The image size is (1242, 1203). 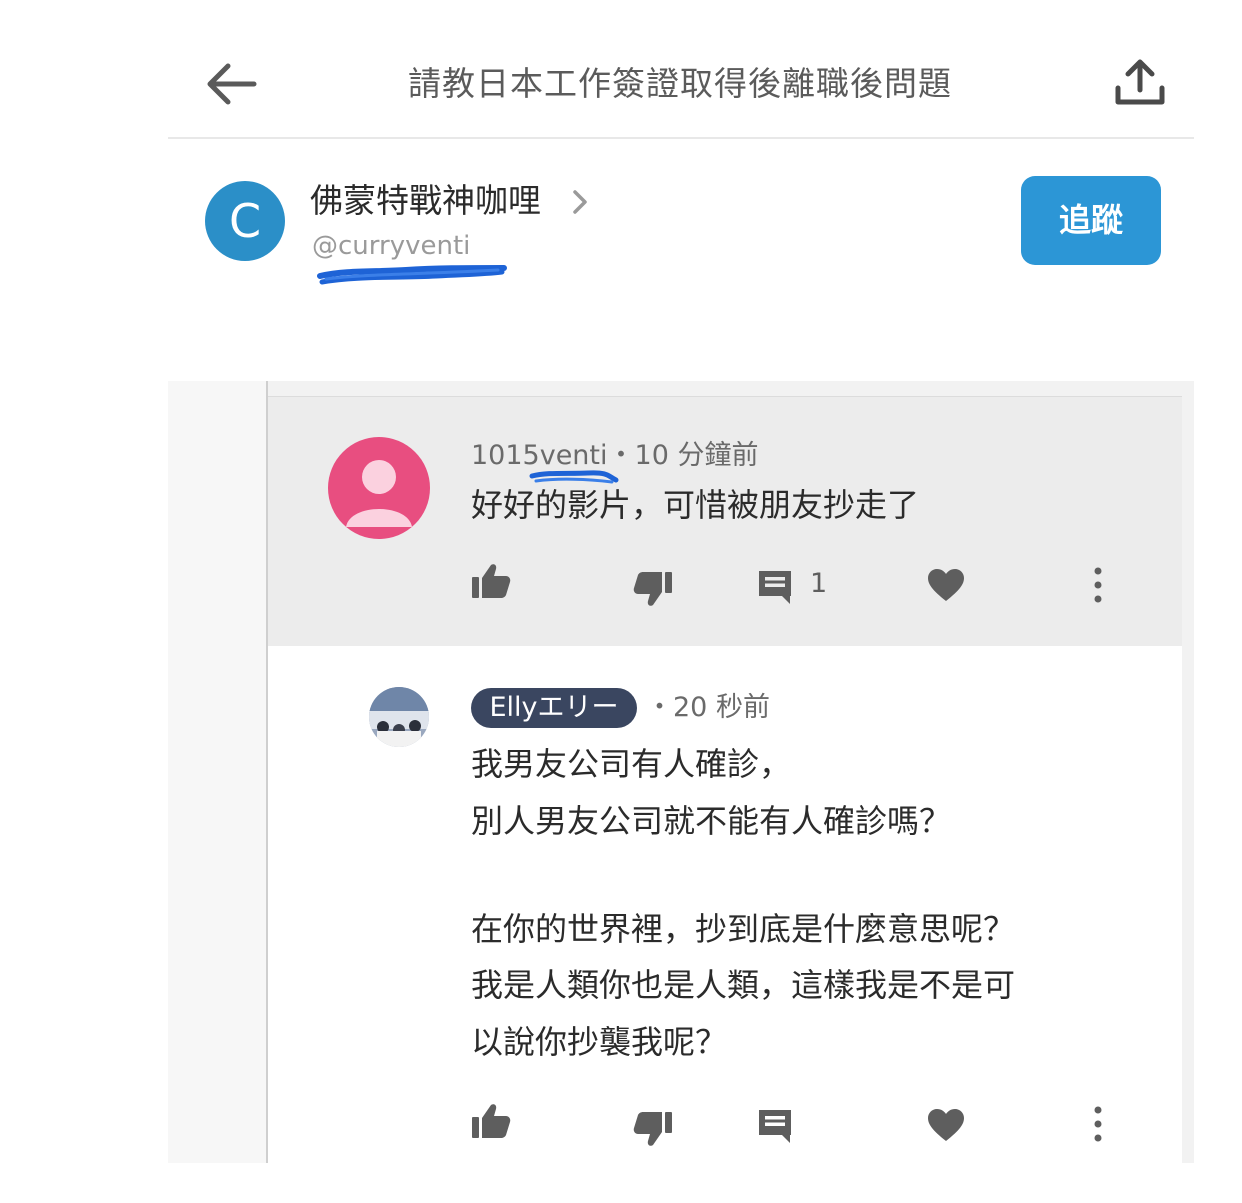 I want to click on reply-more-options-button, so click(x=1098, y=1124).